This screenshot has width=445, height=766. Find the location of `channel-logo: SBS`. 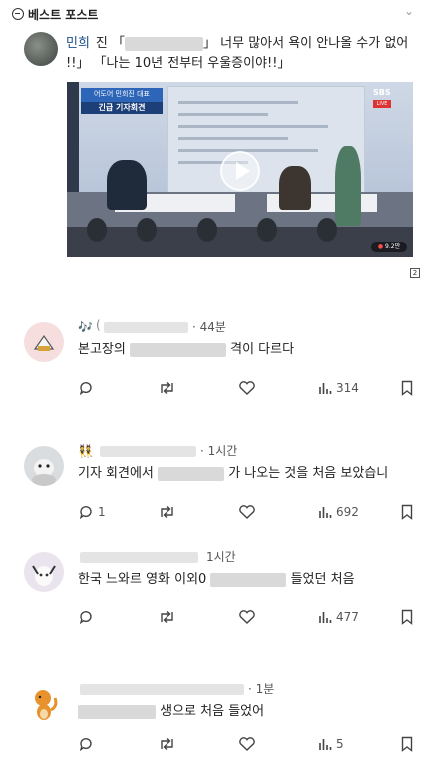

channel-logo: SBS is located at coordinates (382, 92).